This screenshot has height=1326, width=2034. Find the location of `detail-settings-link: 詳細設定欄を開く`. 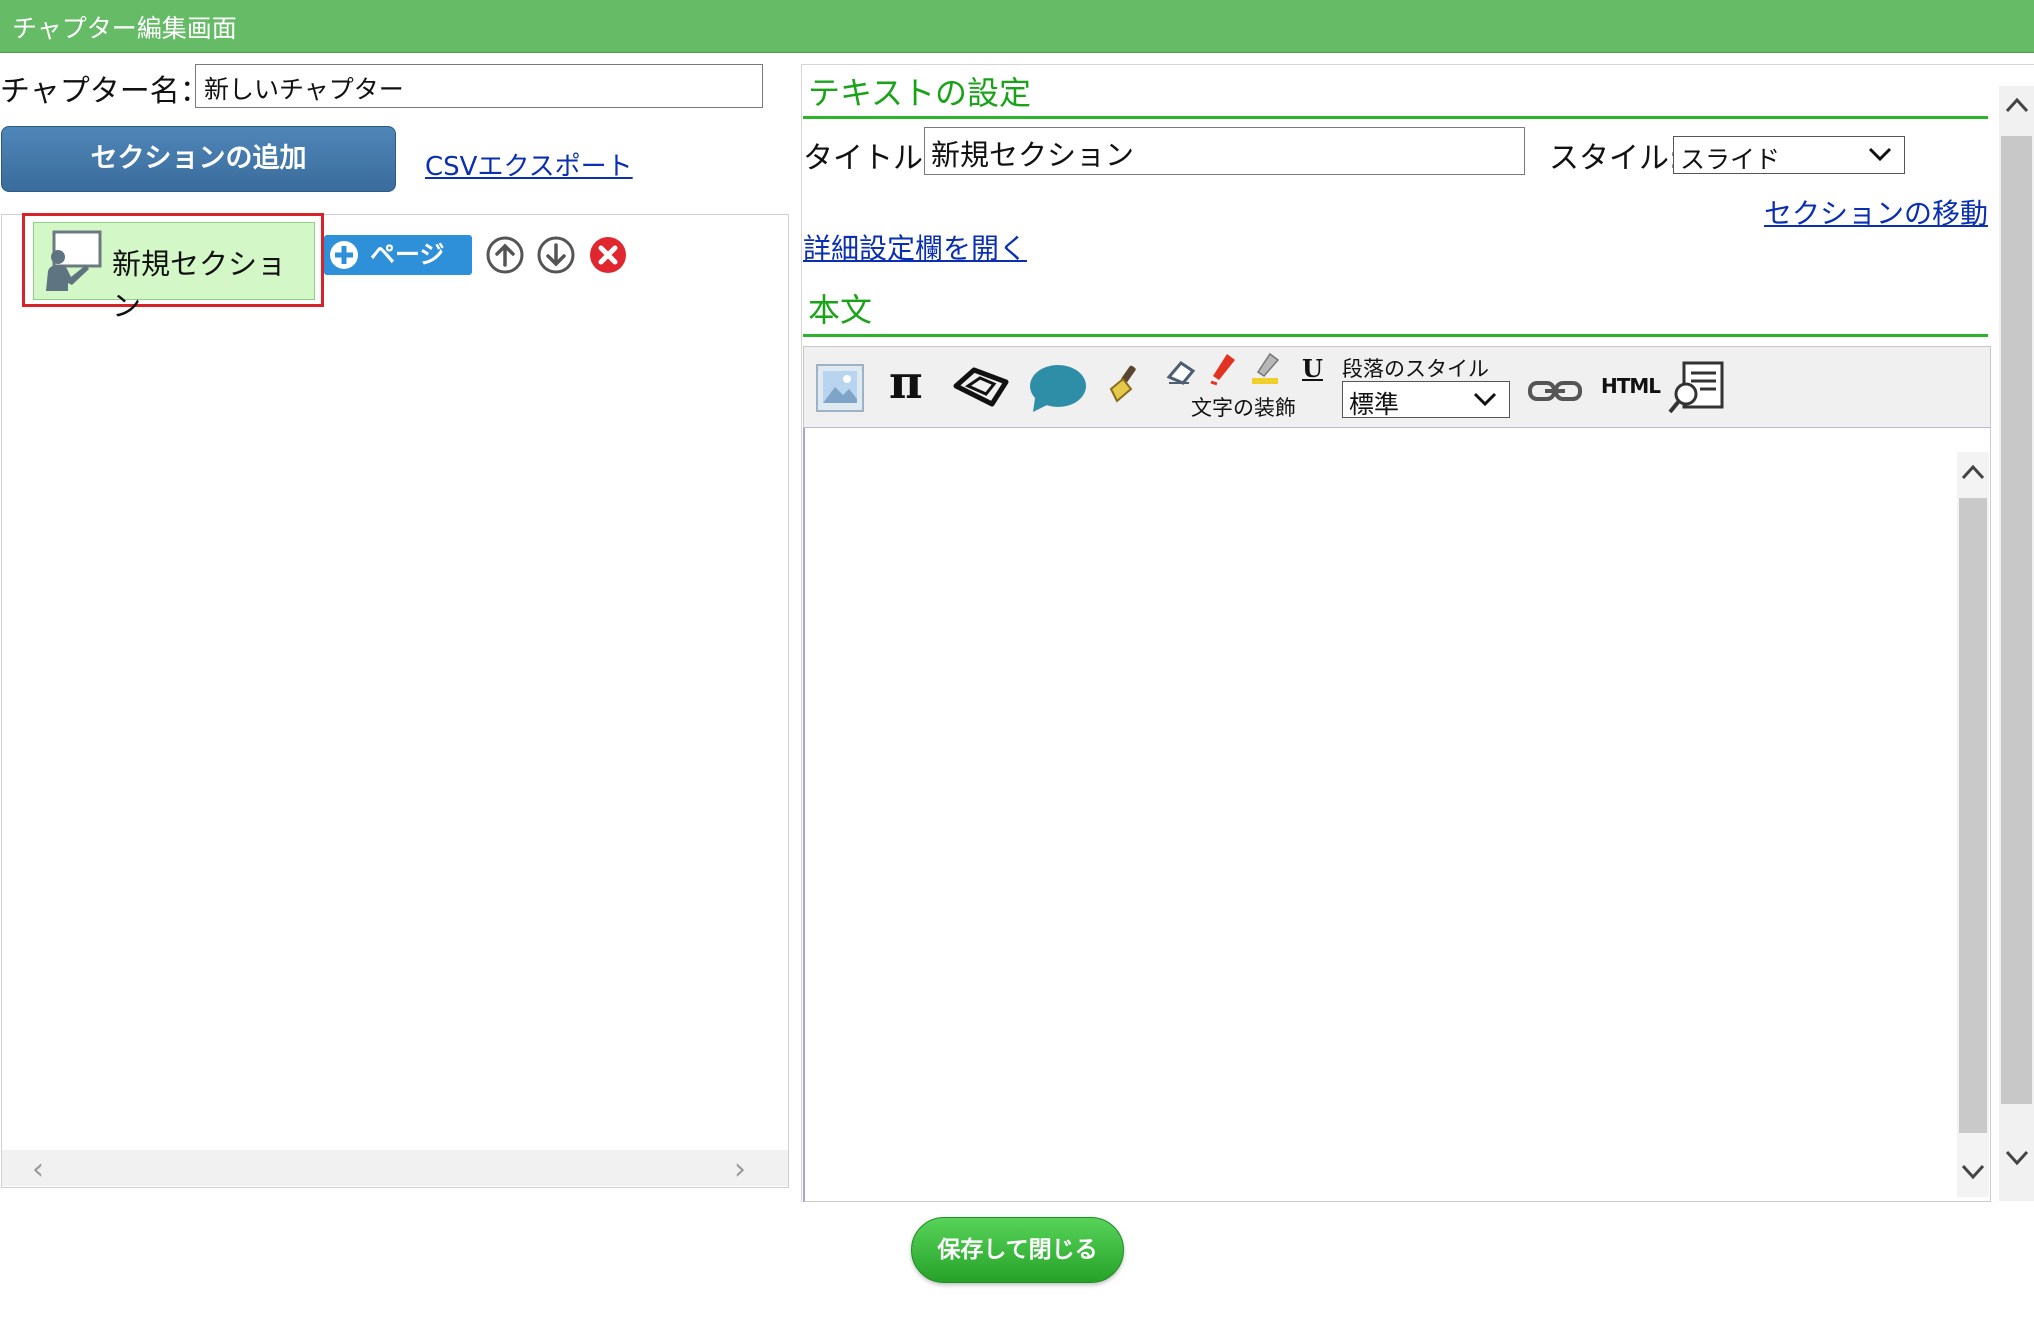

detail-settings-link: 詳細設定欄を開く is located at coordinates (915, 247).